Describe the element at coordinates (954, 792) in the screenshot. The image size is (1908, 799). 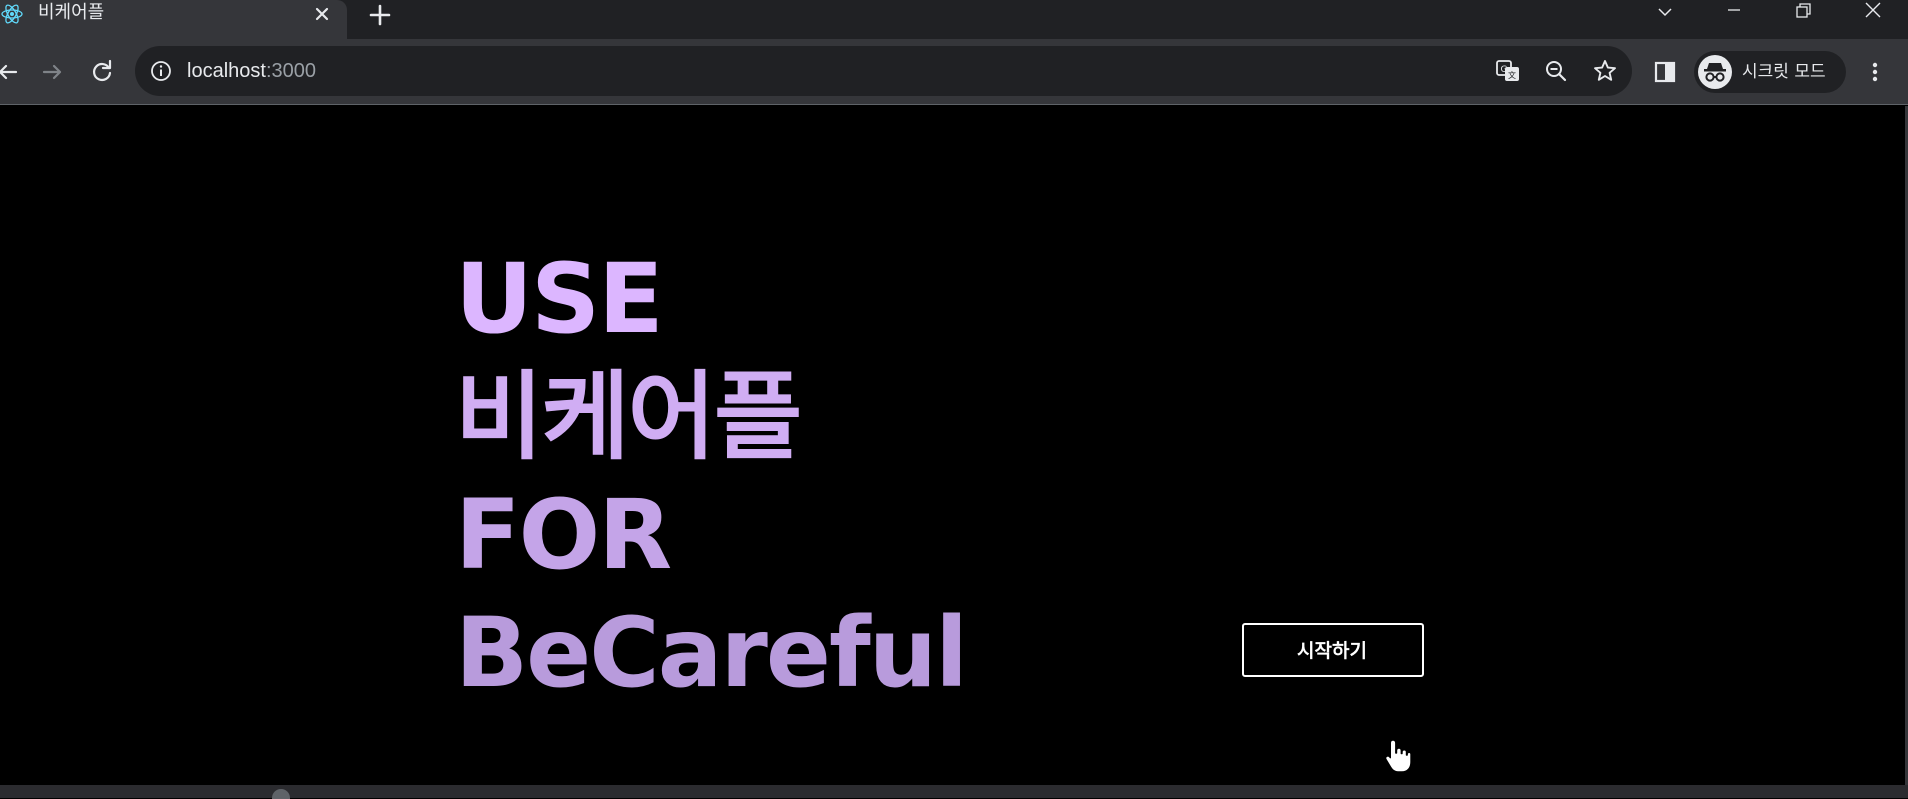
I see `bottom-strip` at that location.